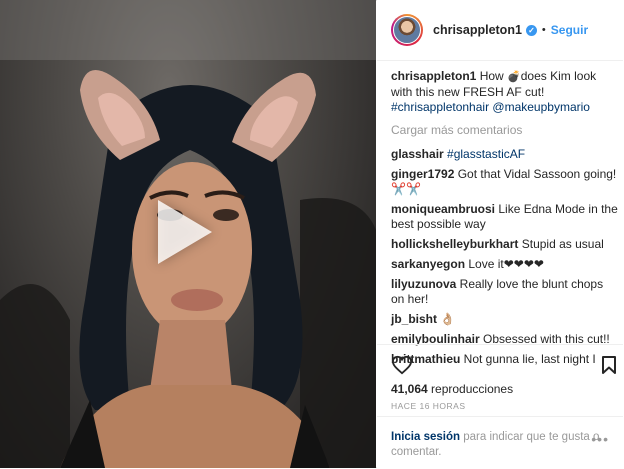 This screenshot has width=624, height=469. Describe the element at coordinates (561, 244) in the screenshot. I see `comment-text: Stupid as usual` at that location.